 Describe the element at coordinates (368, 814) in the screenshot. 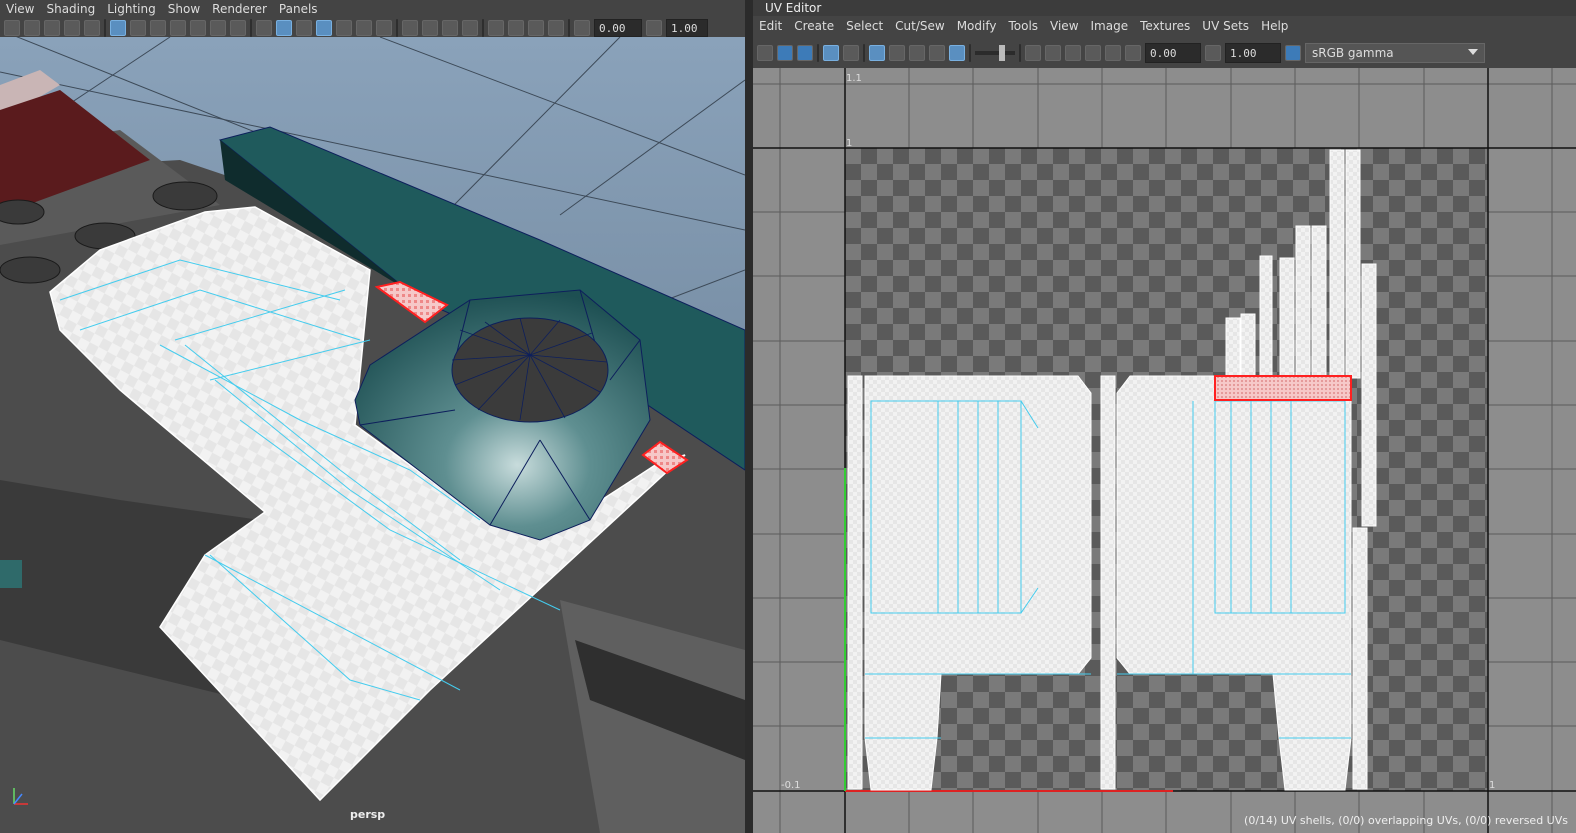

I see `camera-label: persp` at that location.